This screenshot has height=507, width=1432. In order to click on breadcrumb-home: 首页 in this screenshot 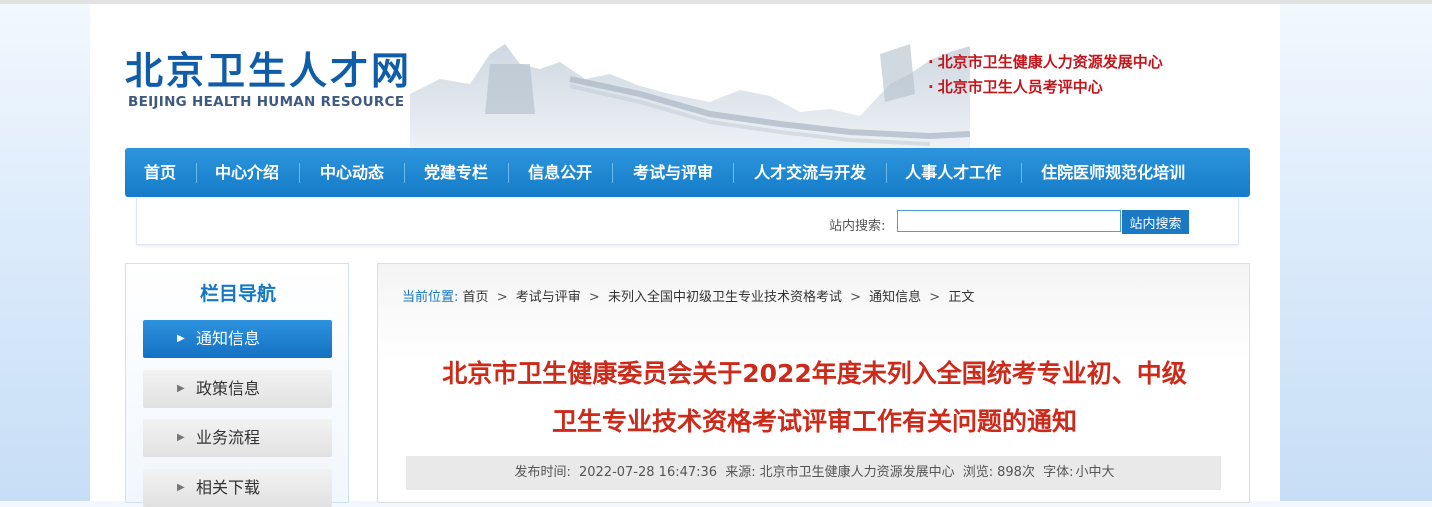, I will do `click(476, 297)`.